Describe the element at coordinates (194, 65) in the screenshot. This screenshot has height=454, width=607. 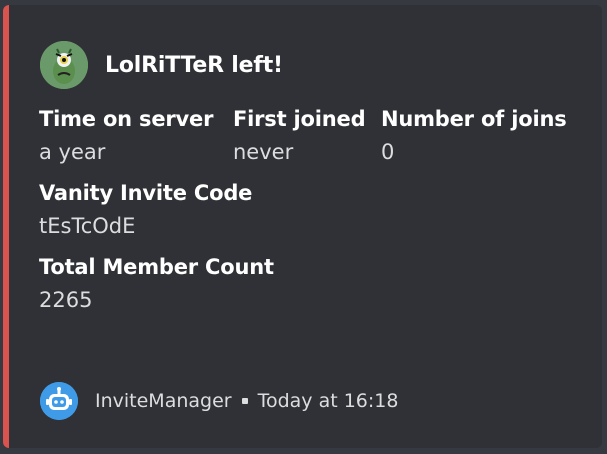
I see `author-name: LolRiTTeR left!` at that location.